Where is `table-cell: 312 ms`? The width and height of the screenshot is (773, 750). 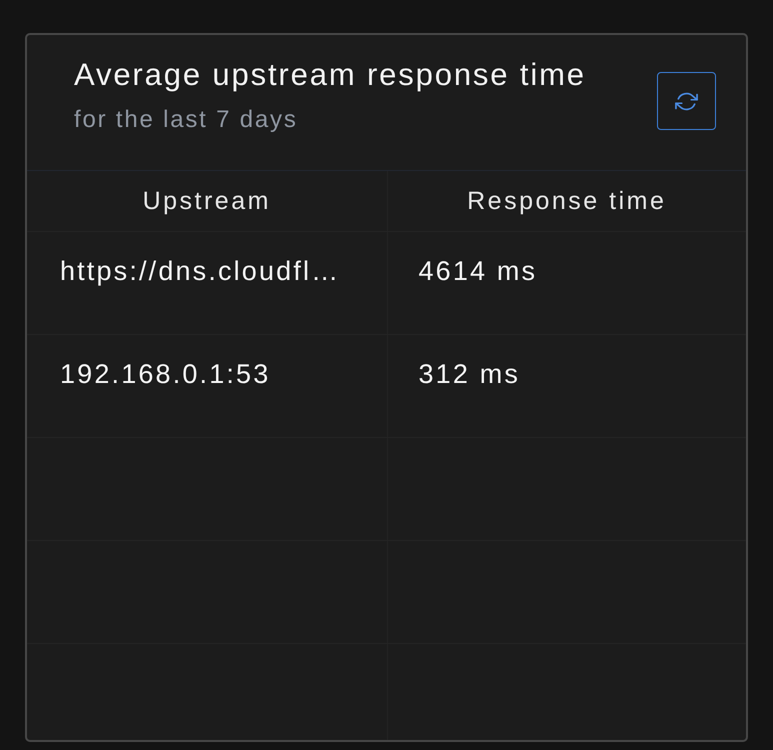
table-cell: 312 ms is located at coordinates (469, 374).